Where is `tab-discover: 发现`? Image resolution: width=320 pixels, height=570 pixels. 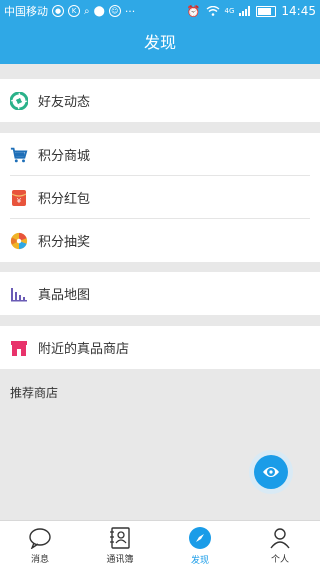
tab-discover: 发现 is located at coordinates (200, 545).